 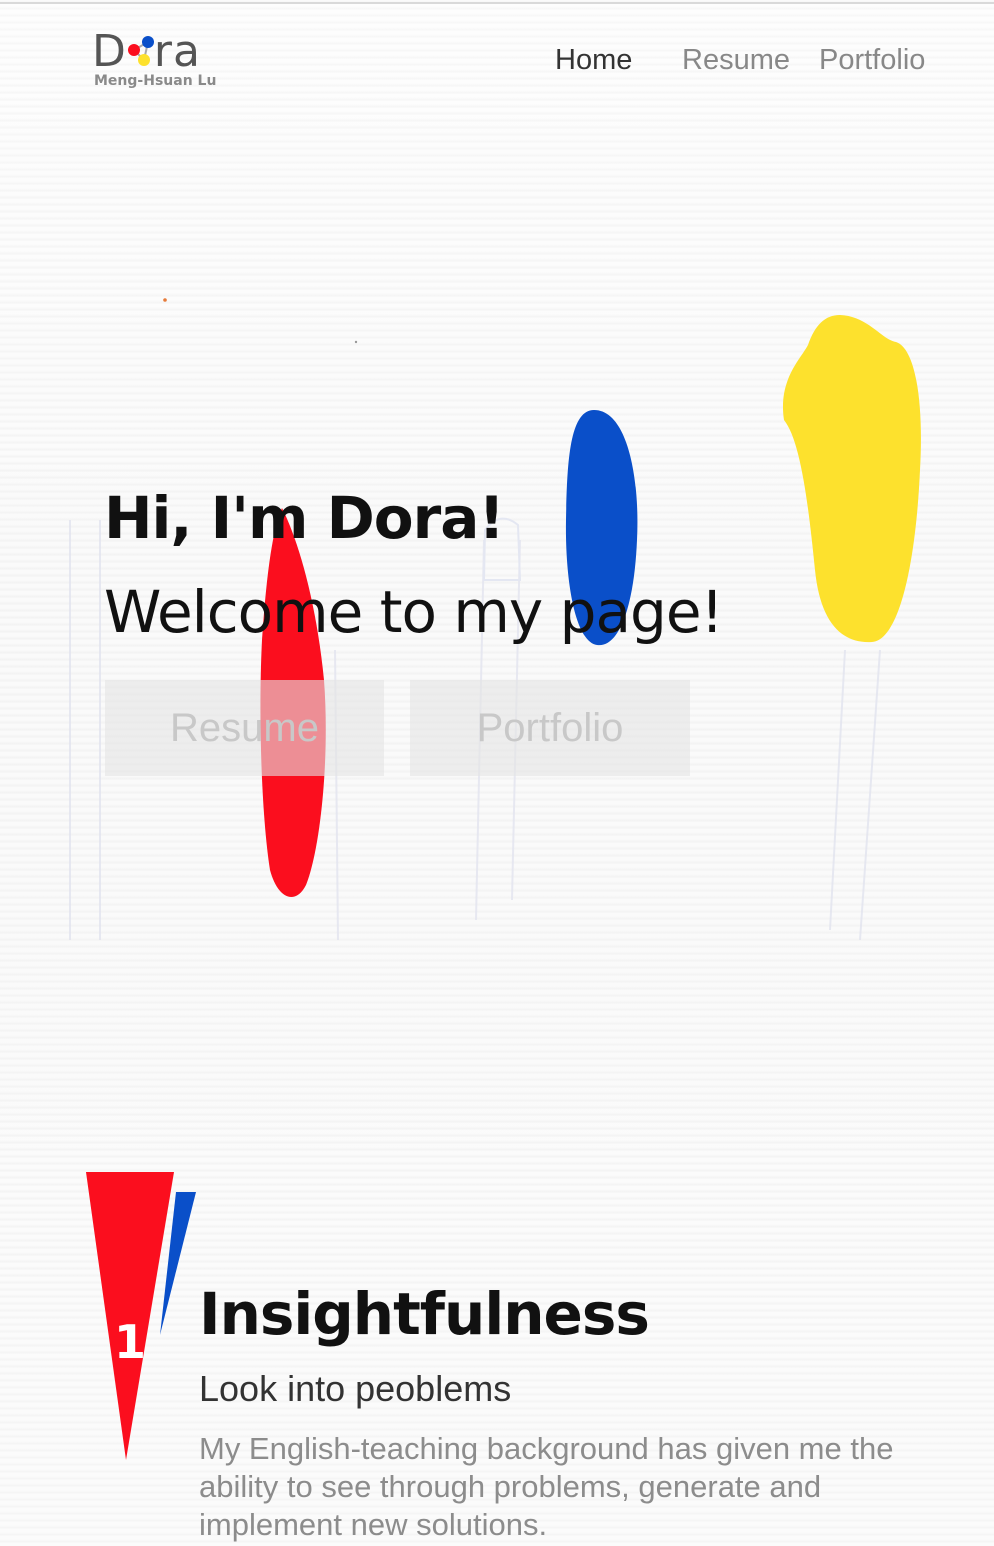 I want to click on resume-button: Resume, so click(x=244, y=728).